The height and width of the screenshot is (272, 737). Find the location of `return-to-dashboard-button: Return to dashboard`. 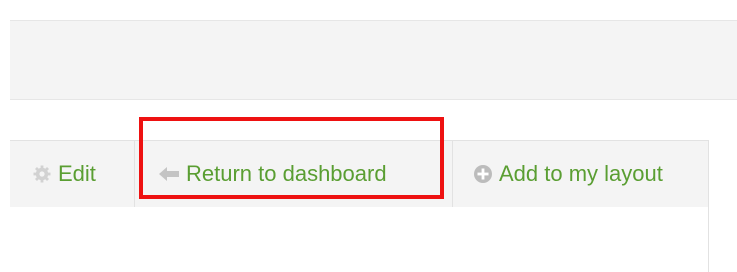

return-to-dashboard-button: Return to dashboard is located at coordinates (272, 174).